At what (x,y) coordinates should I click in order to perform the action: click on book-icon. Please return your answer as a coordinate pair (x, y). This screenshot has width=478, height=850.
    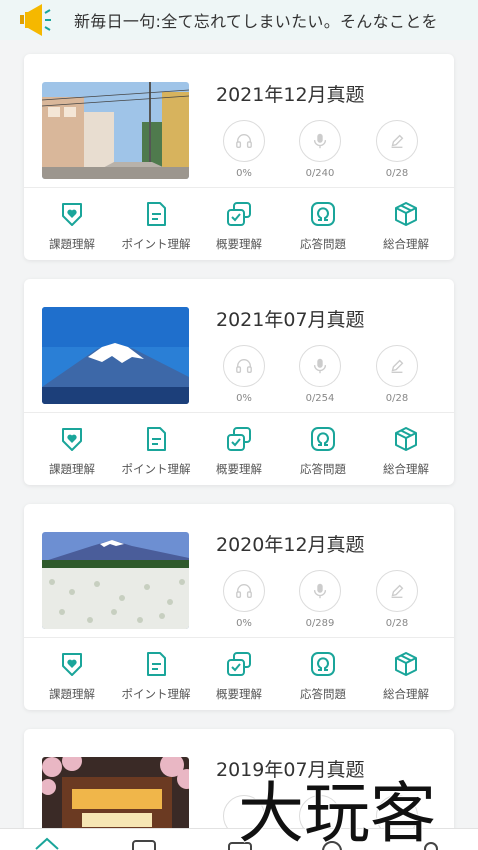
    Looking at the image, I should click on (144, 842).